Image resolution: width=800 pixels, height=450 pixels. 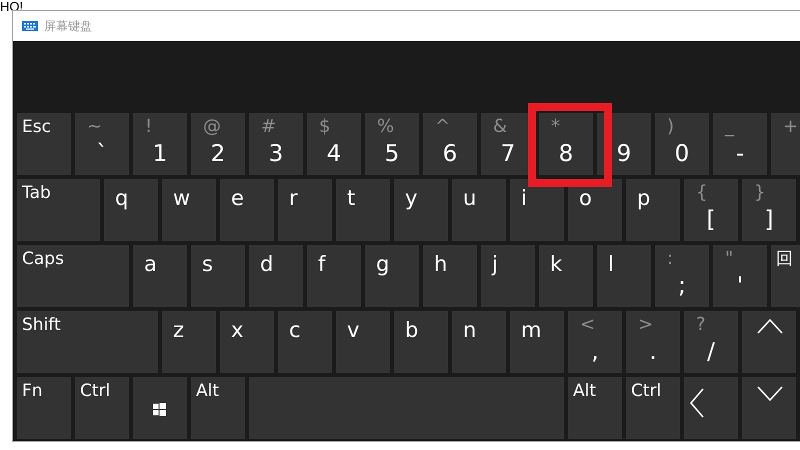 What do you see at coordinates (740, 286) in the screenshot?
I see `key-label: '` at bounding box center [740, 286].